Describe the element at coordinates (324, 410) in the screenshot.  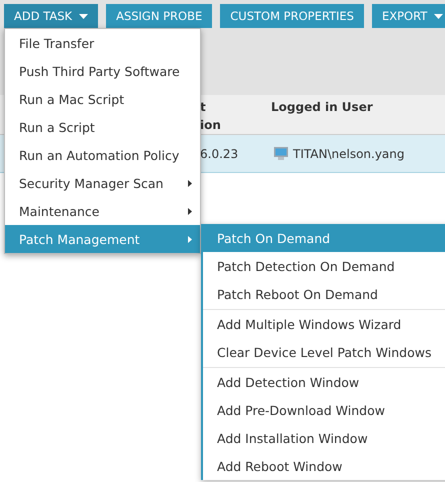
I see `menu-item: Add Pre-Download Window` at that location.